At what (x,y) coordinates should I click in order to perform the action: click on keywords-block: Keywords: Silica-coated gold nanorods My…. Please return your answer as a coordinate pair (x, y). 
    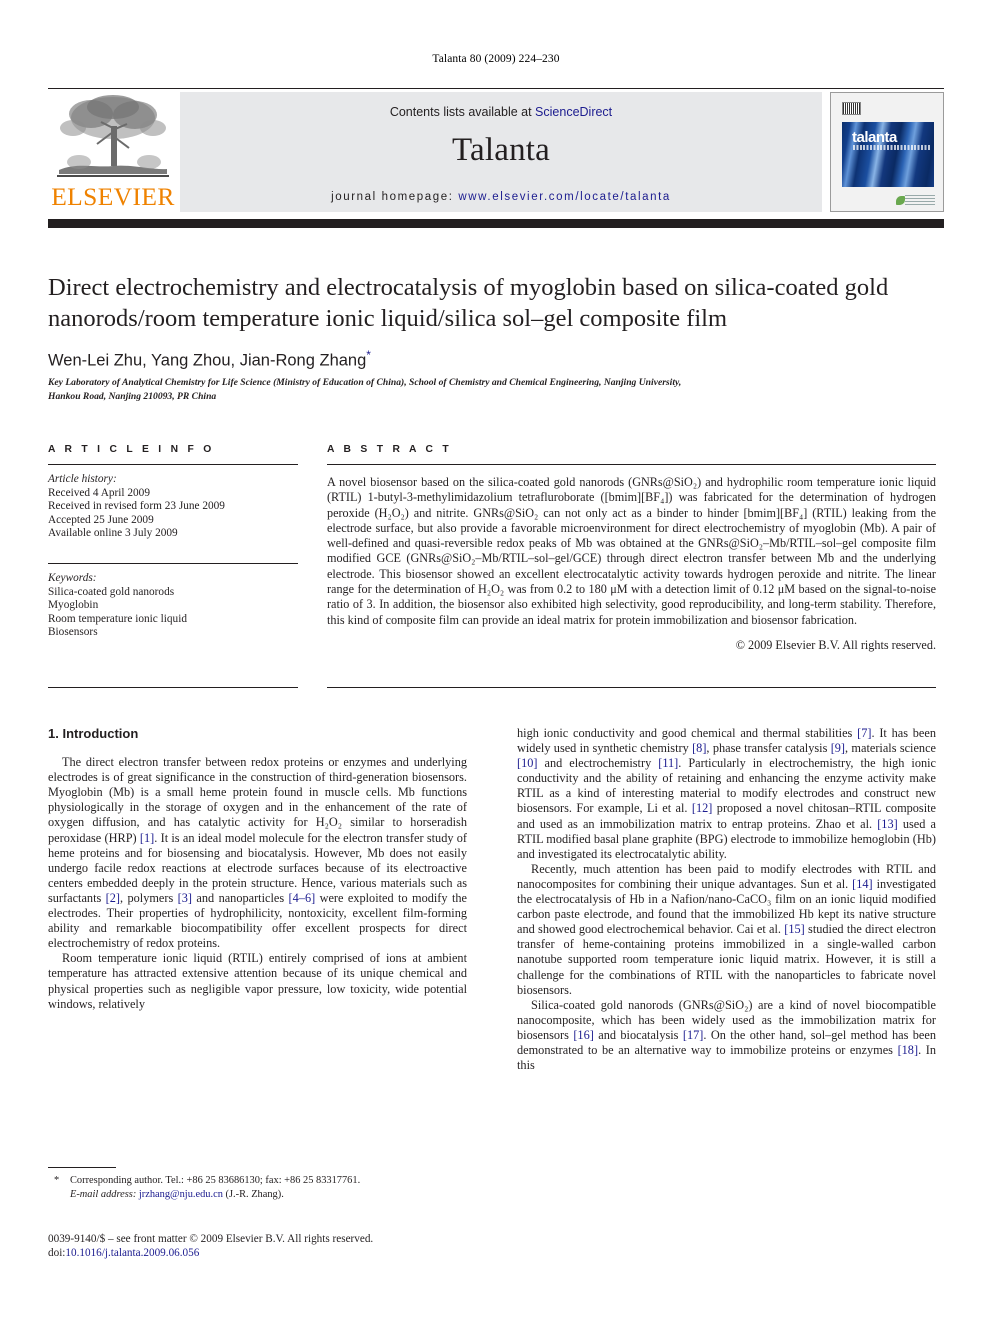
    Looking at the image, I should click on (173, 606).